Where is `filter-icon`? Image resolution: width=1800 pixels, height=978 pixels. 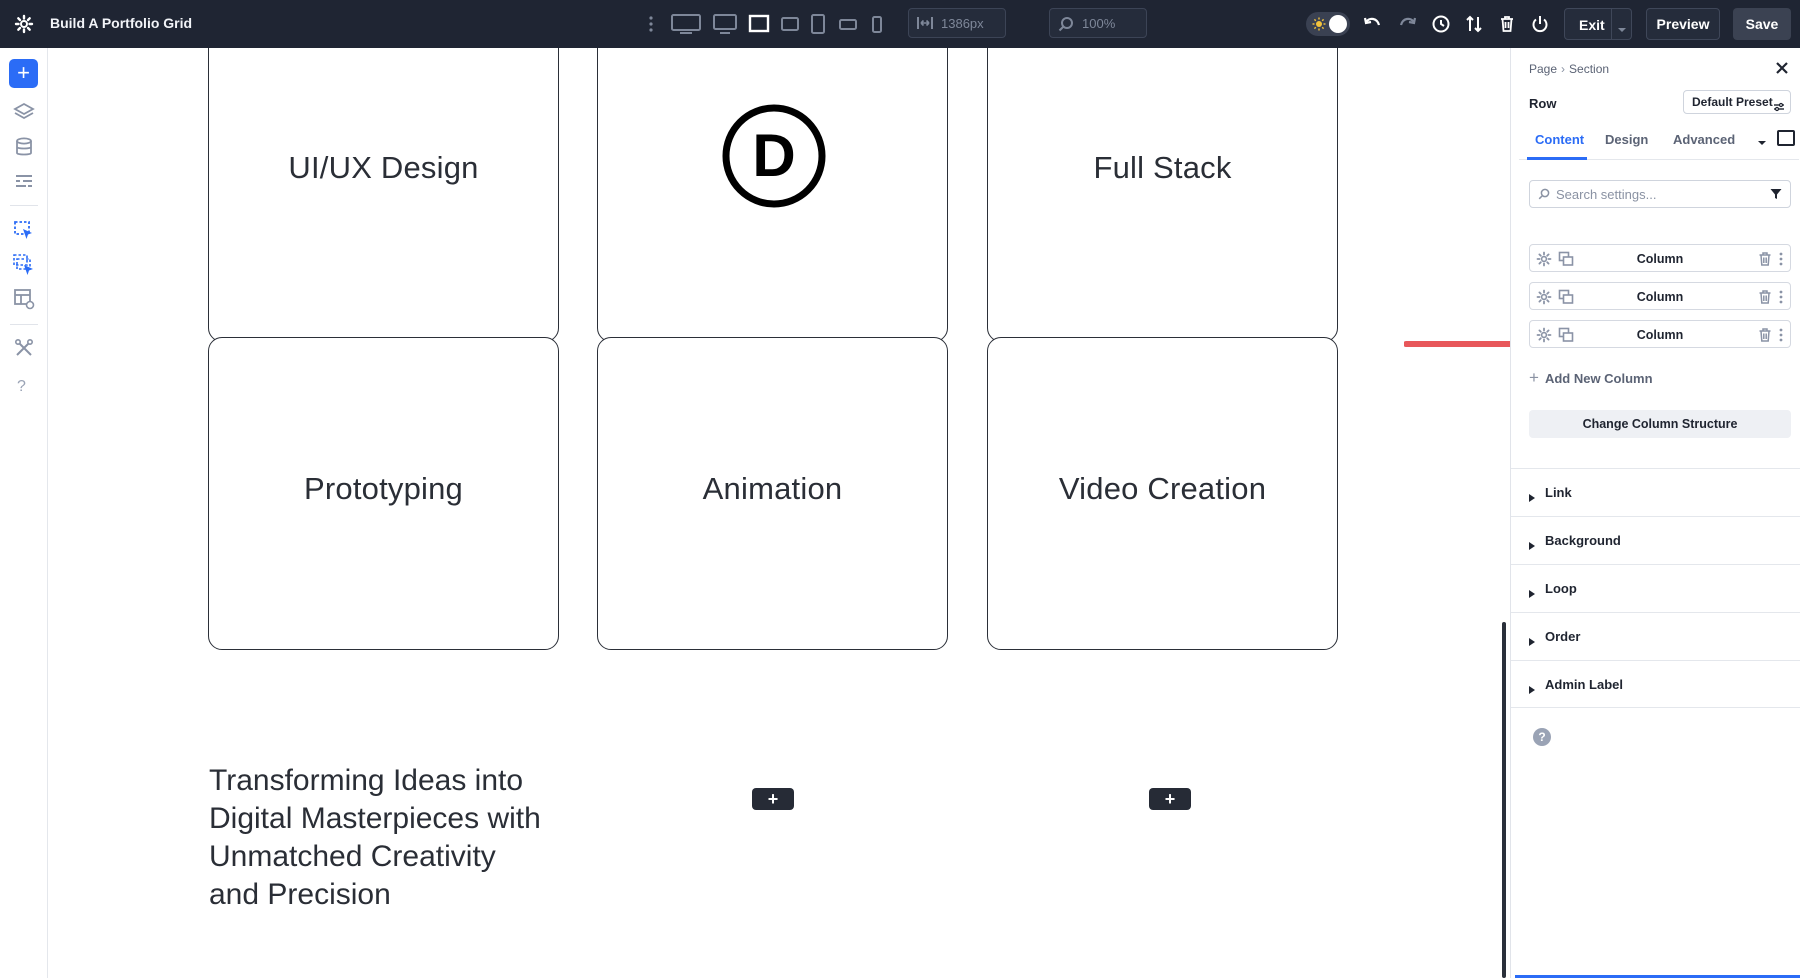 filter-icon is located at coordinates (1776, 195).